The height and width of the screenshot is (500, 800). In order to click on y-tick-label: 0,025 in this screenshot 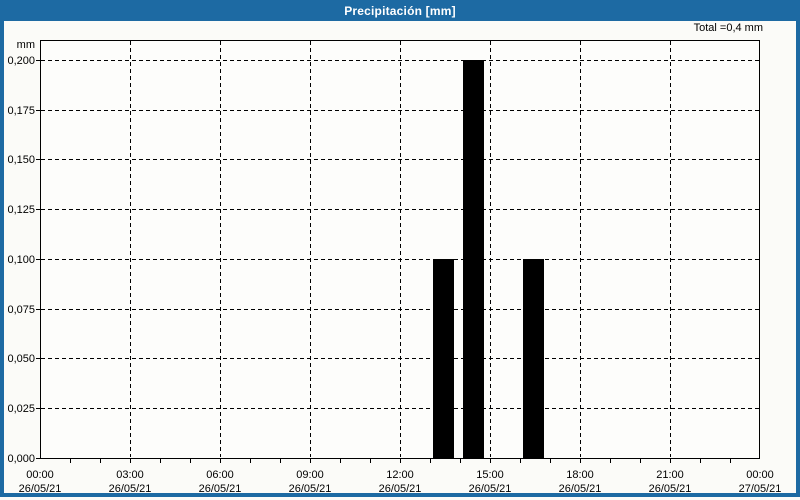, I will do `click(21, 409)`.